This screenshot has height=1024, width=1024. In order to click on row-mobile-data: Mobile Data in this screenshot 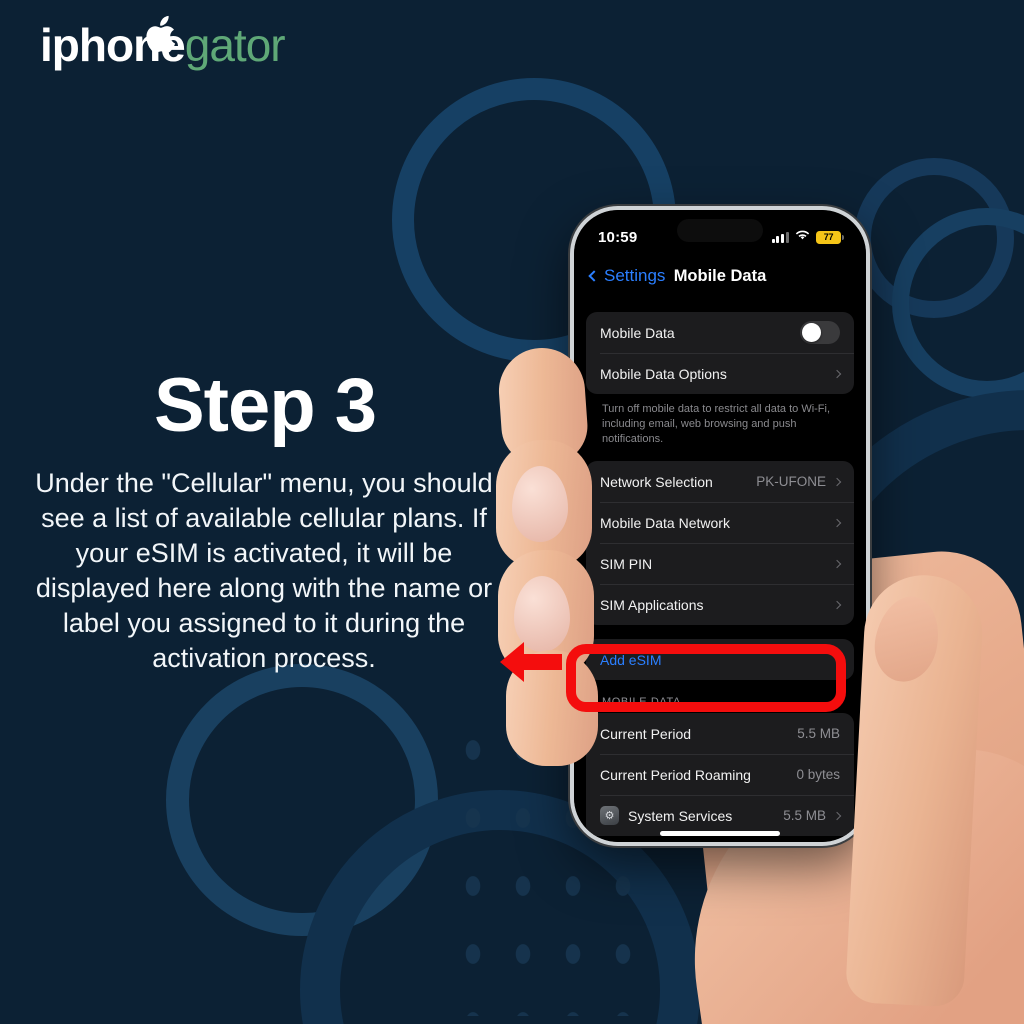, I will do `click(720, 332)`.